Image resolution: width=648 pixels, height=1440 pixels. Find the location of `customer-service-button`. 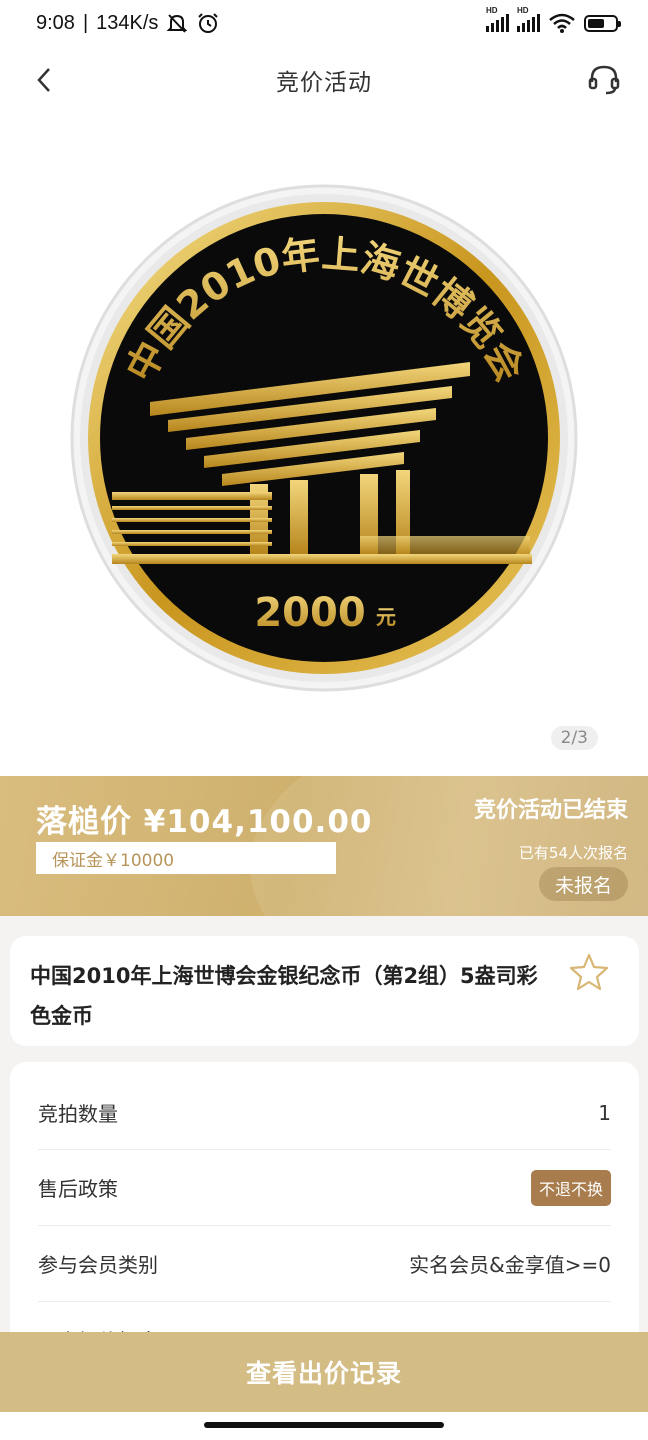

customer-service-button is located at coordinates (604, 80).